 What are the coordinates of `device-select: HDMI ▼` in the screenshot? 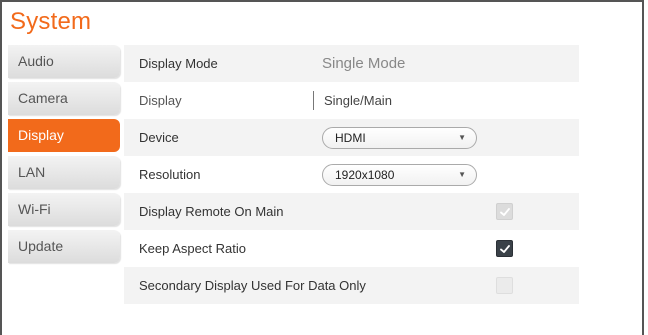 It's located at (399, 138).